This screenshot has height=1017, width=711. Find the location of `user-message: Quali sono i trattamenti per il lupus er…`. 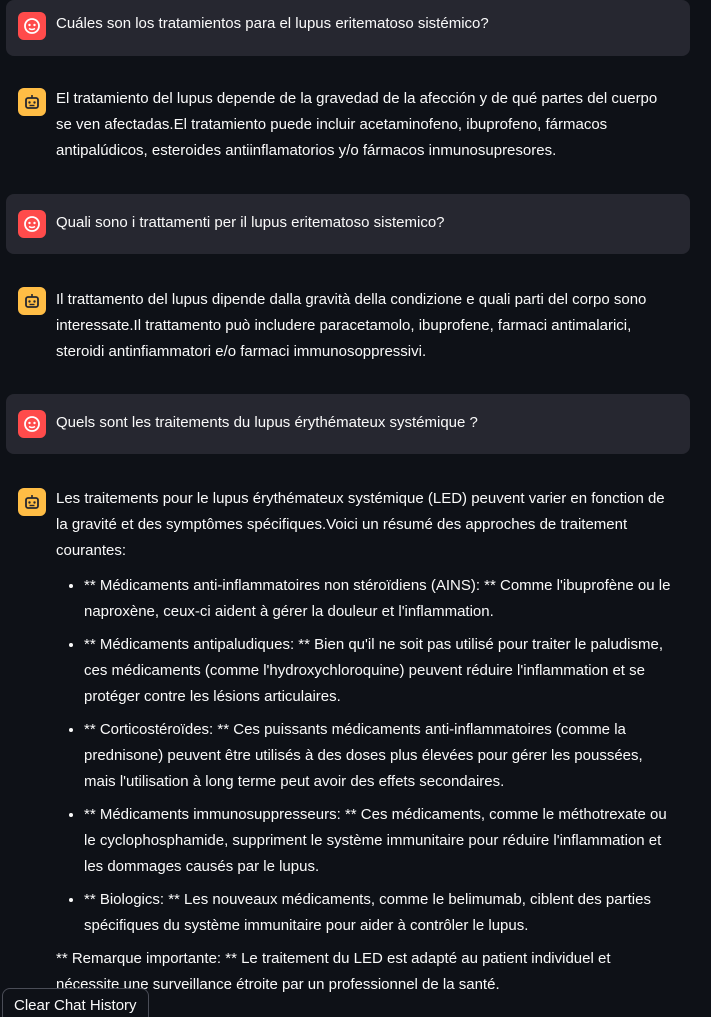

user-message: Quali sono i trattamenti per il lupus er… is located at coordinates (348, 224).